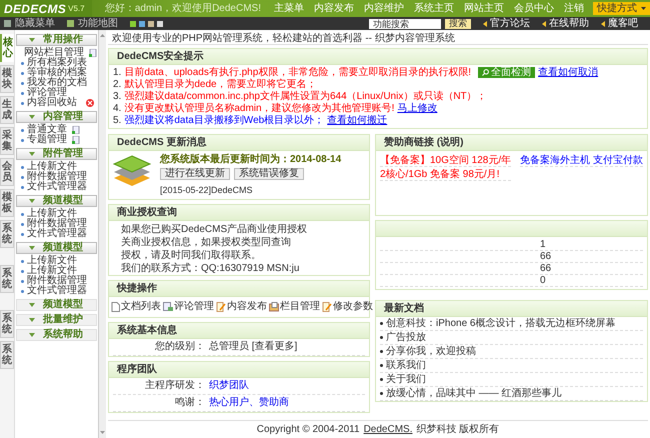 This screenshot has height=438, width=650. What do you see at coordinates (102, 432) in the screenshot?
I see `scroll-down-icon` at bounding box center [102, 432].